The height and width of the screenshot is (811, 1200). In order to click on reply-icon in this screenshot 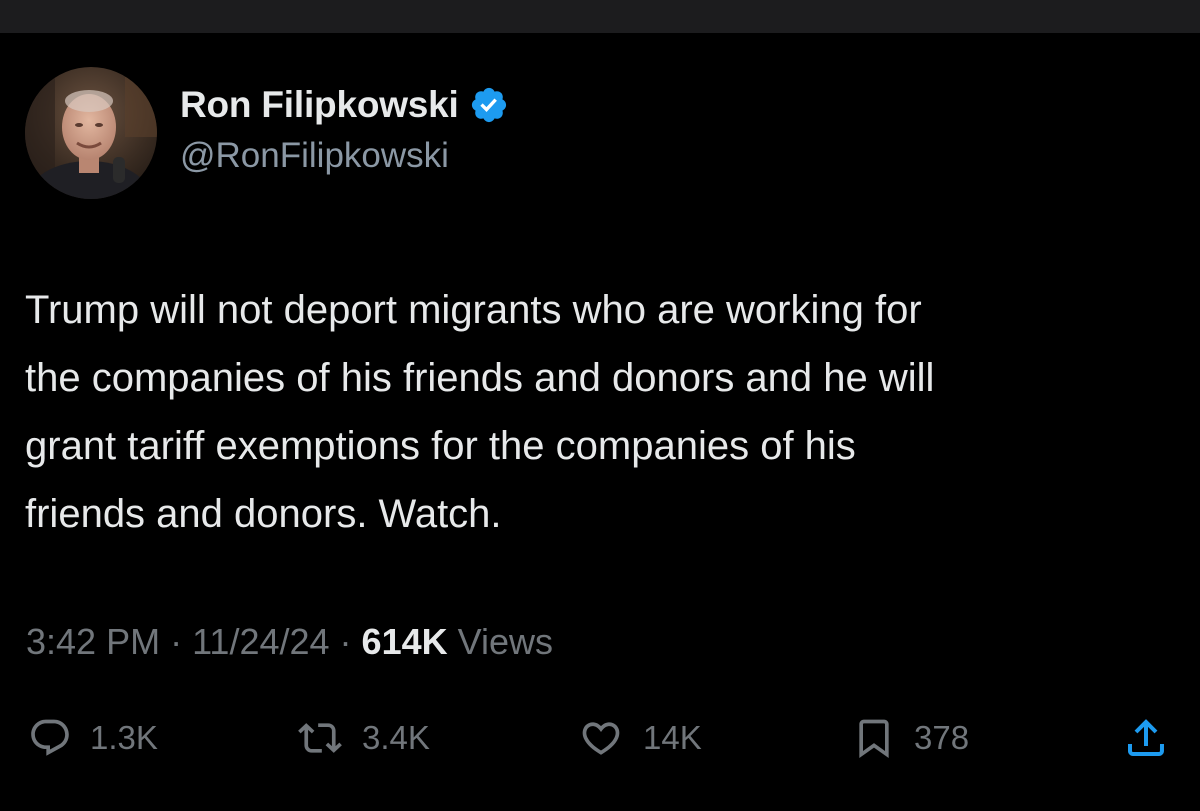, I will do `click(50, 737)`.